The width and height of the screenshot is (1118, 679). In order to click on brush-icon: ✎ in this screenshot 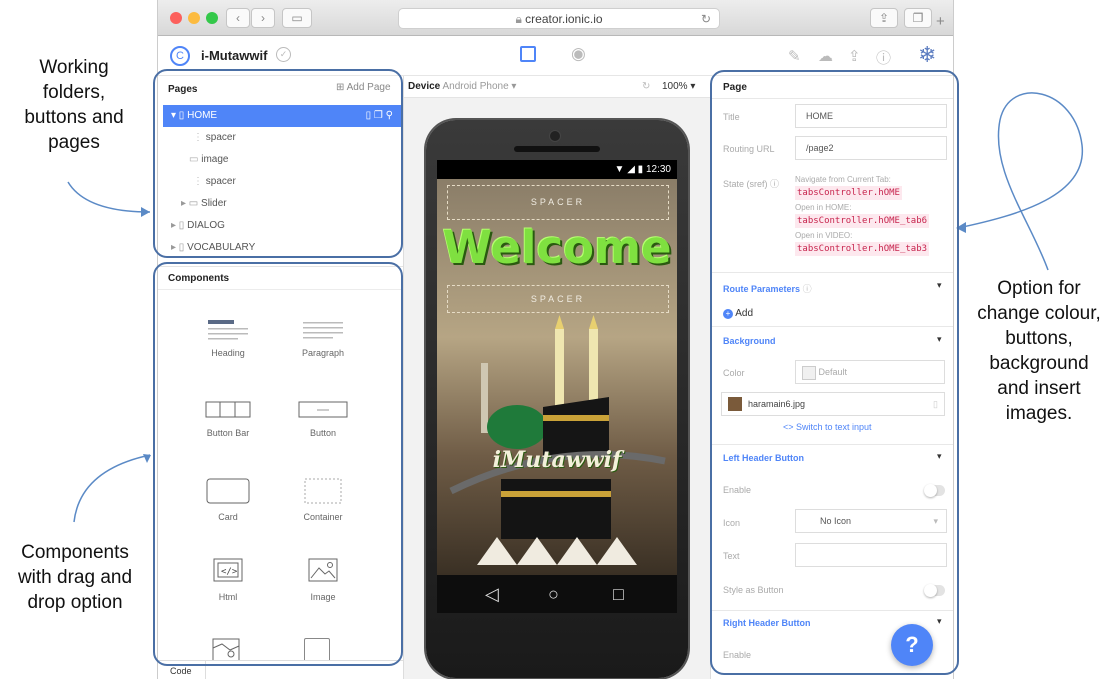, I will do `click(794, 56)`.